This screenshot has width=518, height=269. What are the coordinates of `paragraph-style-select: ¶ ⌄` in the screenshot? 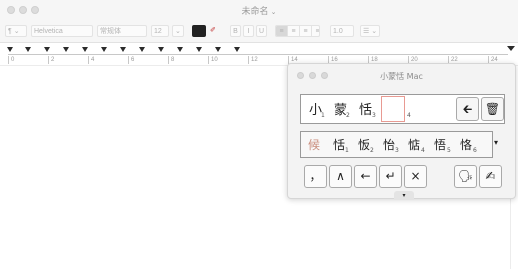 It's located at (16, 31).